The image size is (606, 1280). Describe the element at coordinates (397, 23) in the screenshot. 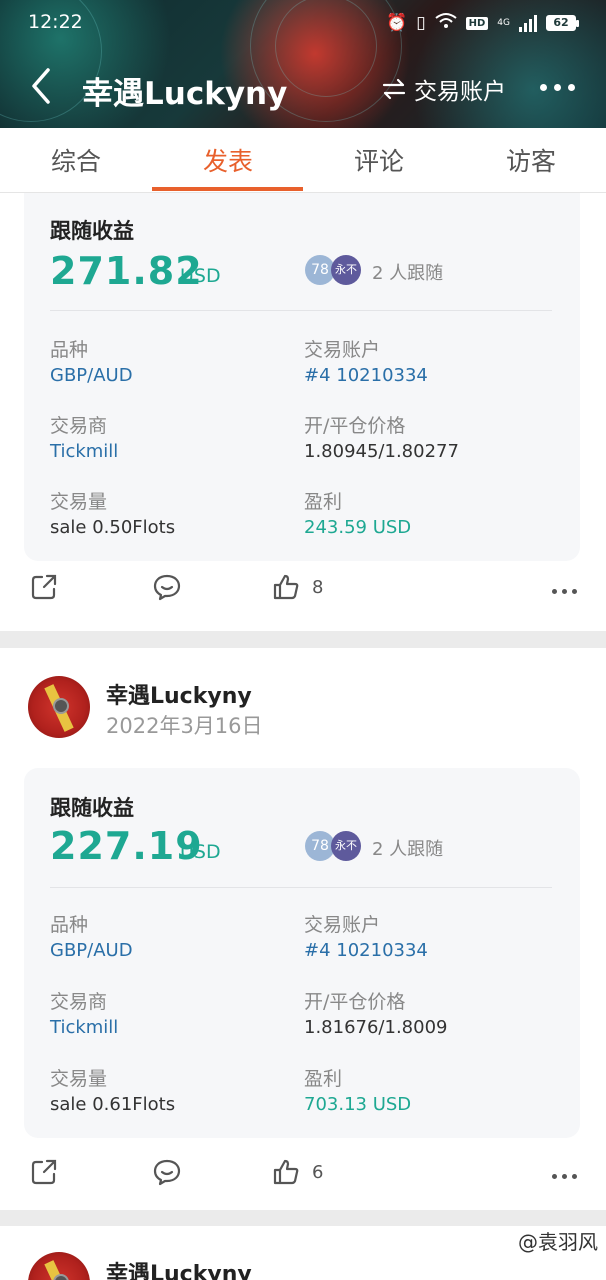

I see `alarm-icon: ⏰` at that location.